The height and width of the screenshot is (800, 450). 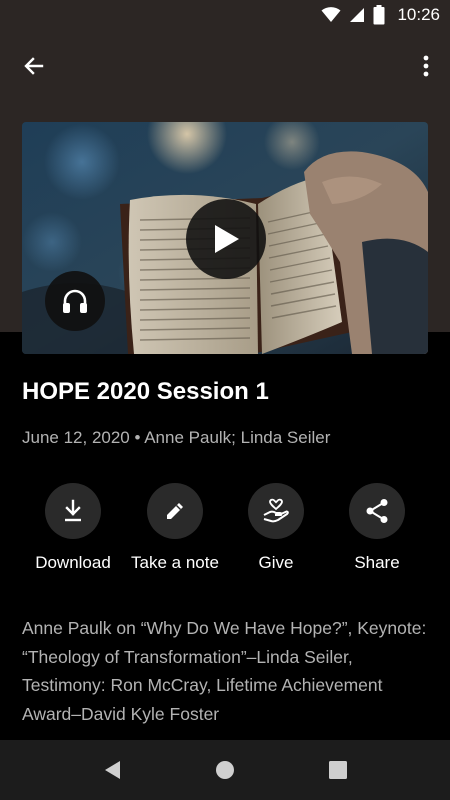 I want to click on nav-home-icon, so click(x=225, y=770).